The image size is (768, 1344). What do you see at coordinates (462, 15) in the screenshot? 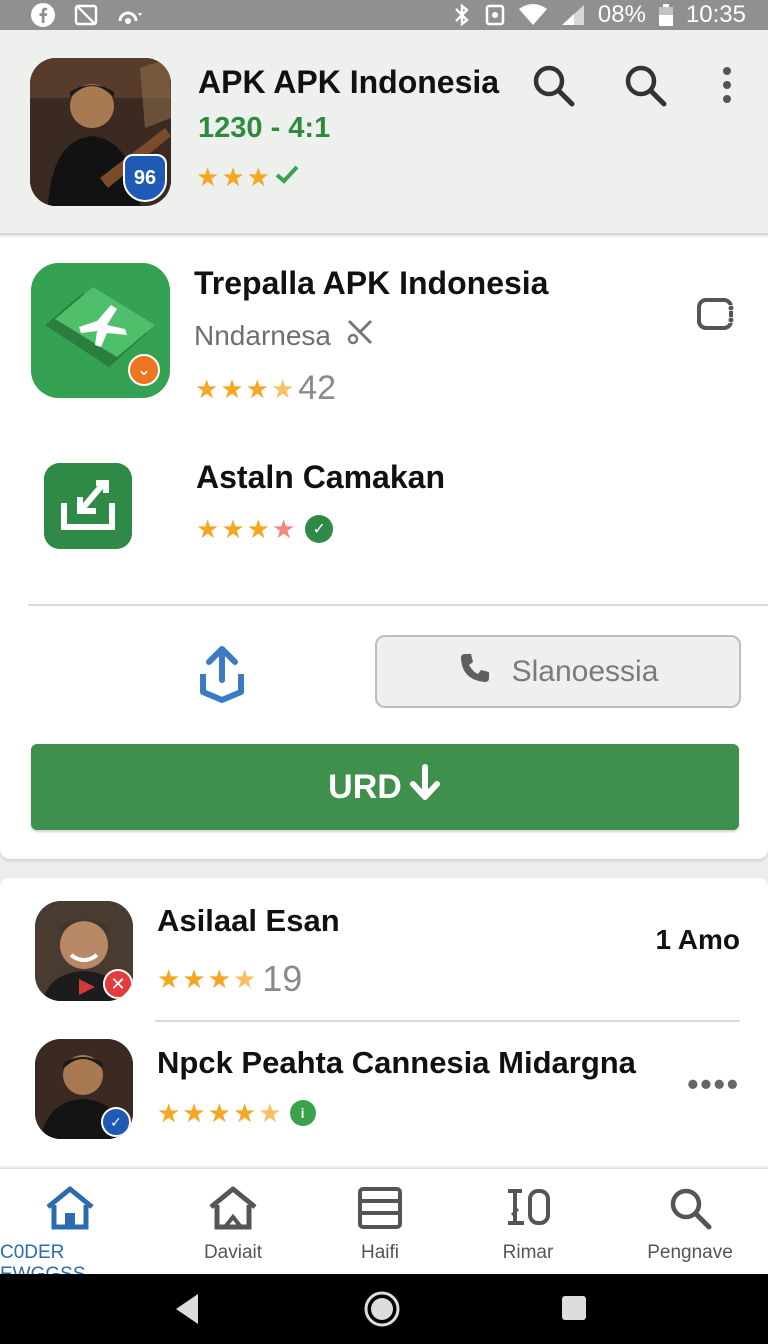
I see `bluetooth-off-icon` at bounding box center [462, 15].